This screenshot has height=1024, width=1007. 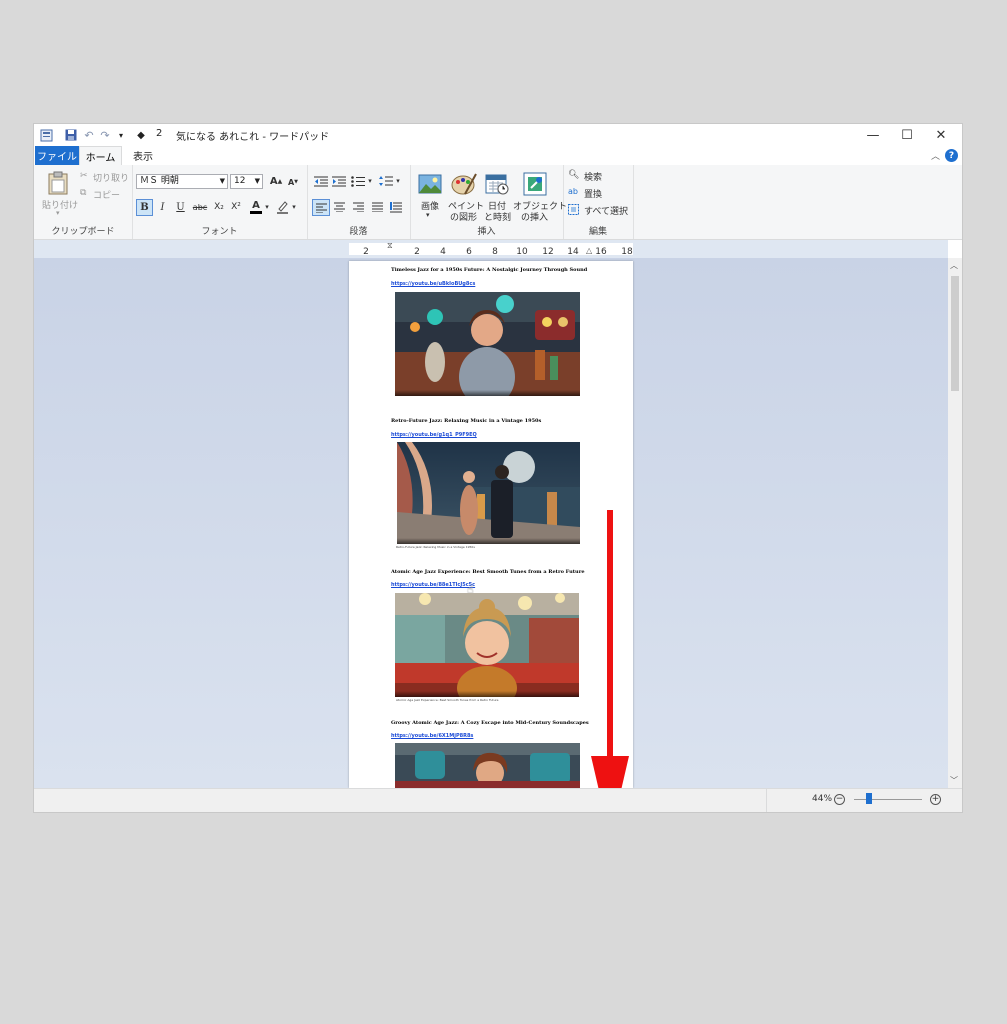 What do you see at coordinates (593, 176) in the screenshot?
I see `find-button: 検索` at bounding box center [593, 176].